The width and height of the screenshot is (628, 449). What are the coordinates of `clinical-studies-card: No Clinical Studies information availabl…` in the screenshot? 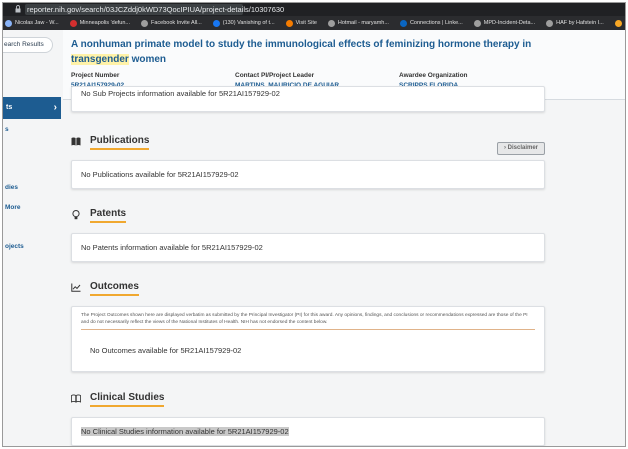 It's located at (308, 431).